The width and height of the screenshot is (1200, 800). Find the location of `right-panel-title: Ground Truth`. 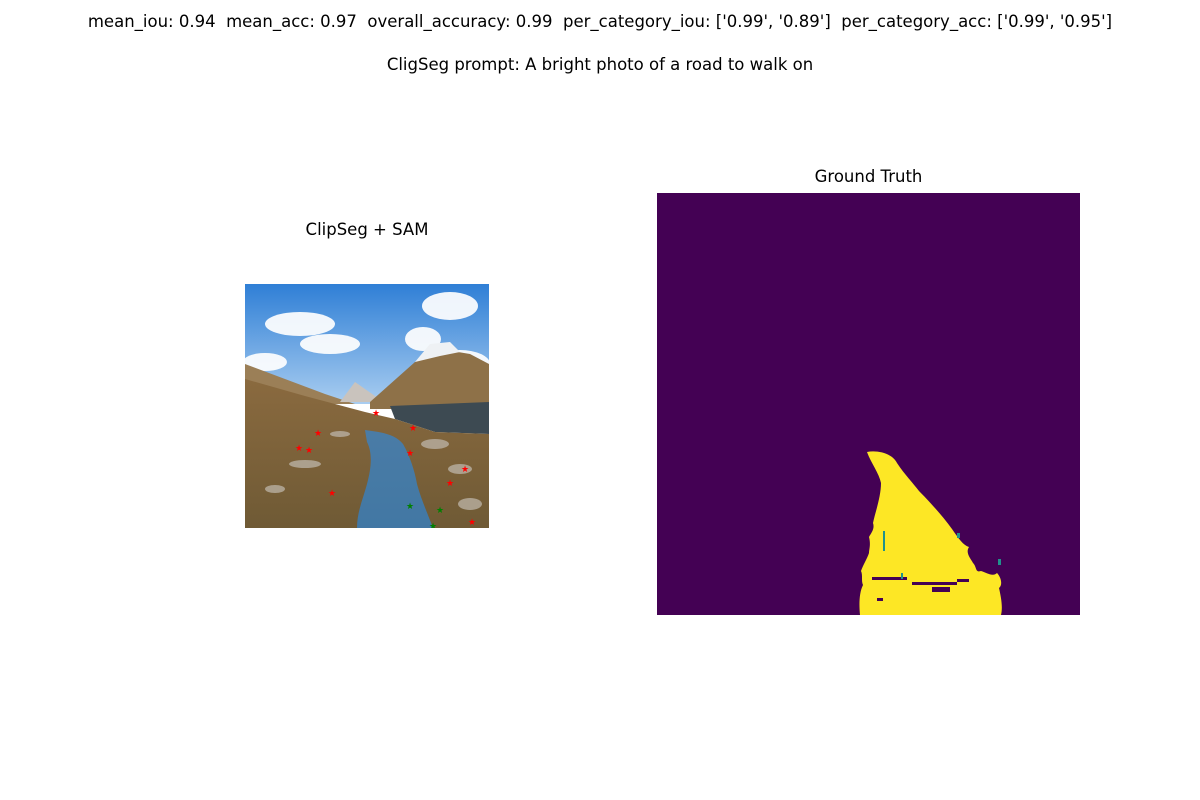

right-panel-title: Ground Truth is located at coordinates (868, 176).